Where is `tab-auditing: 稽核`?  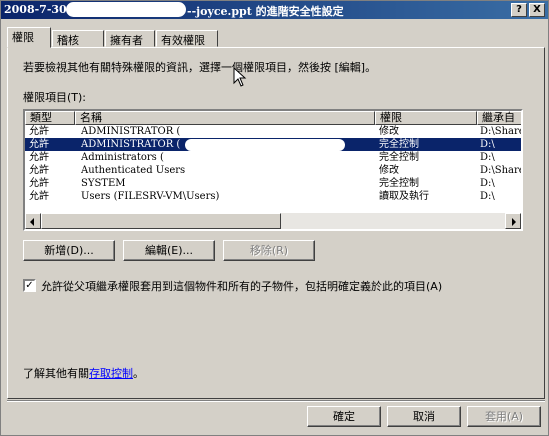 tab-auditing: 稽核 is located at coordinates (78, 38).